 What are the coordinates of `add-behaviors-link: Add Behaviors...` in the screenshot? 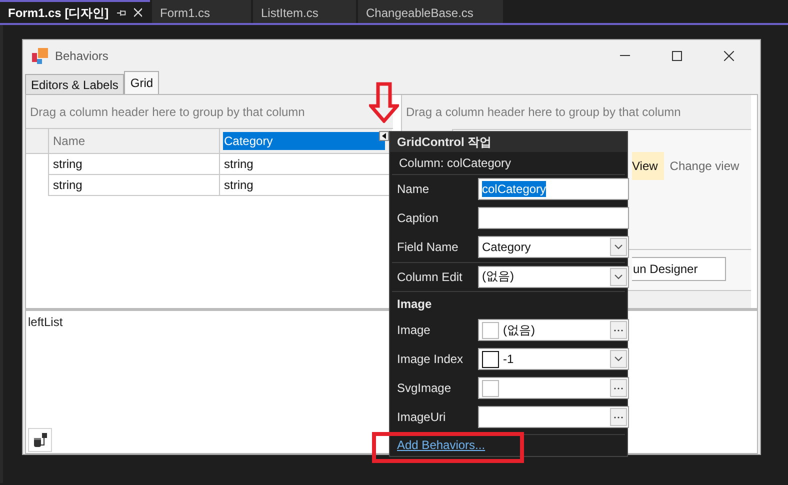 It's located at (441, 445).